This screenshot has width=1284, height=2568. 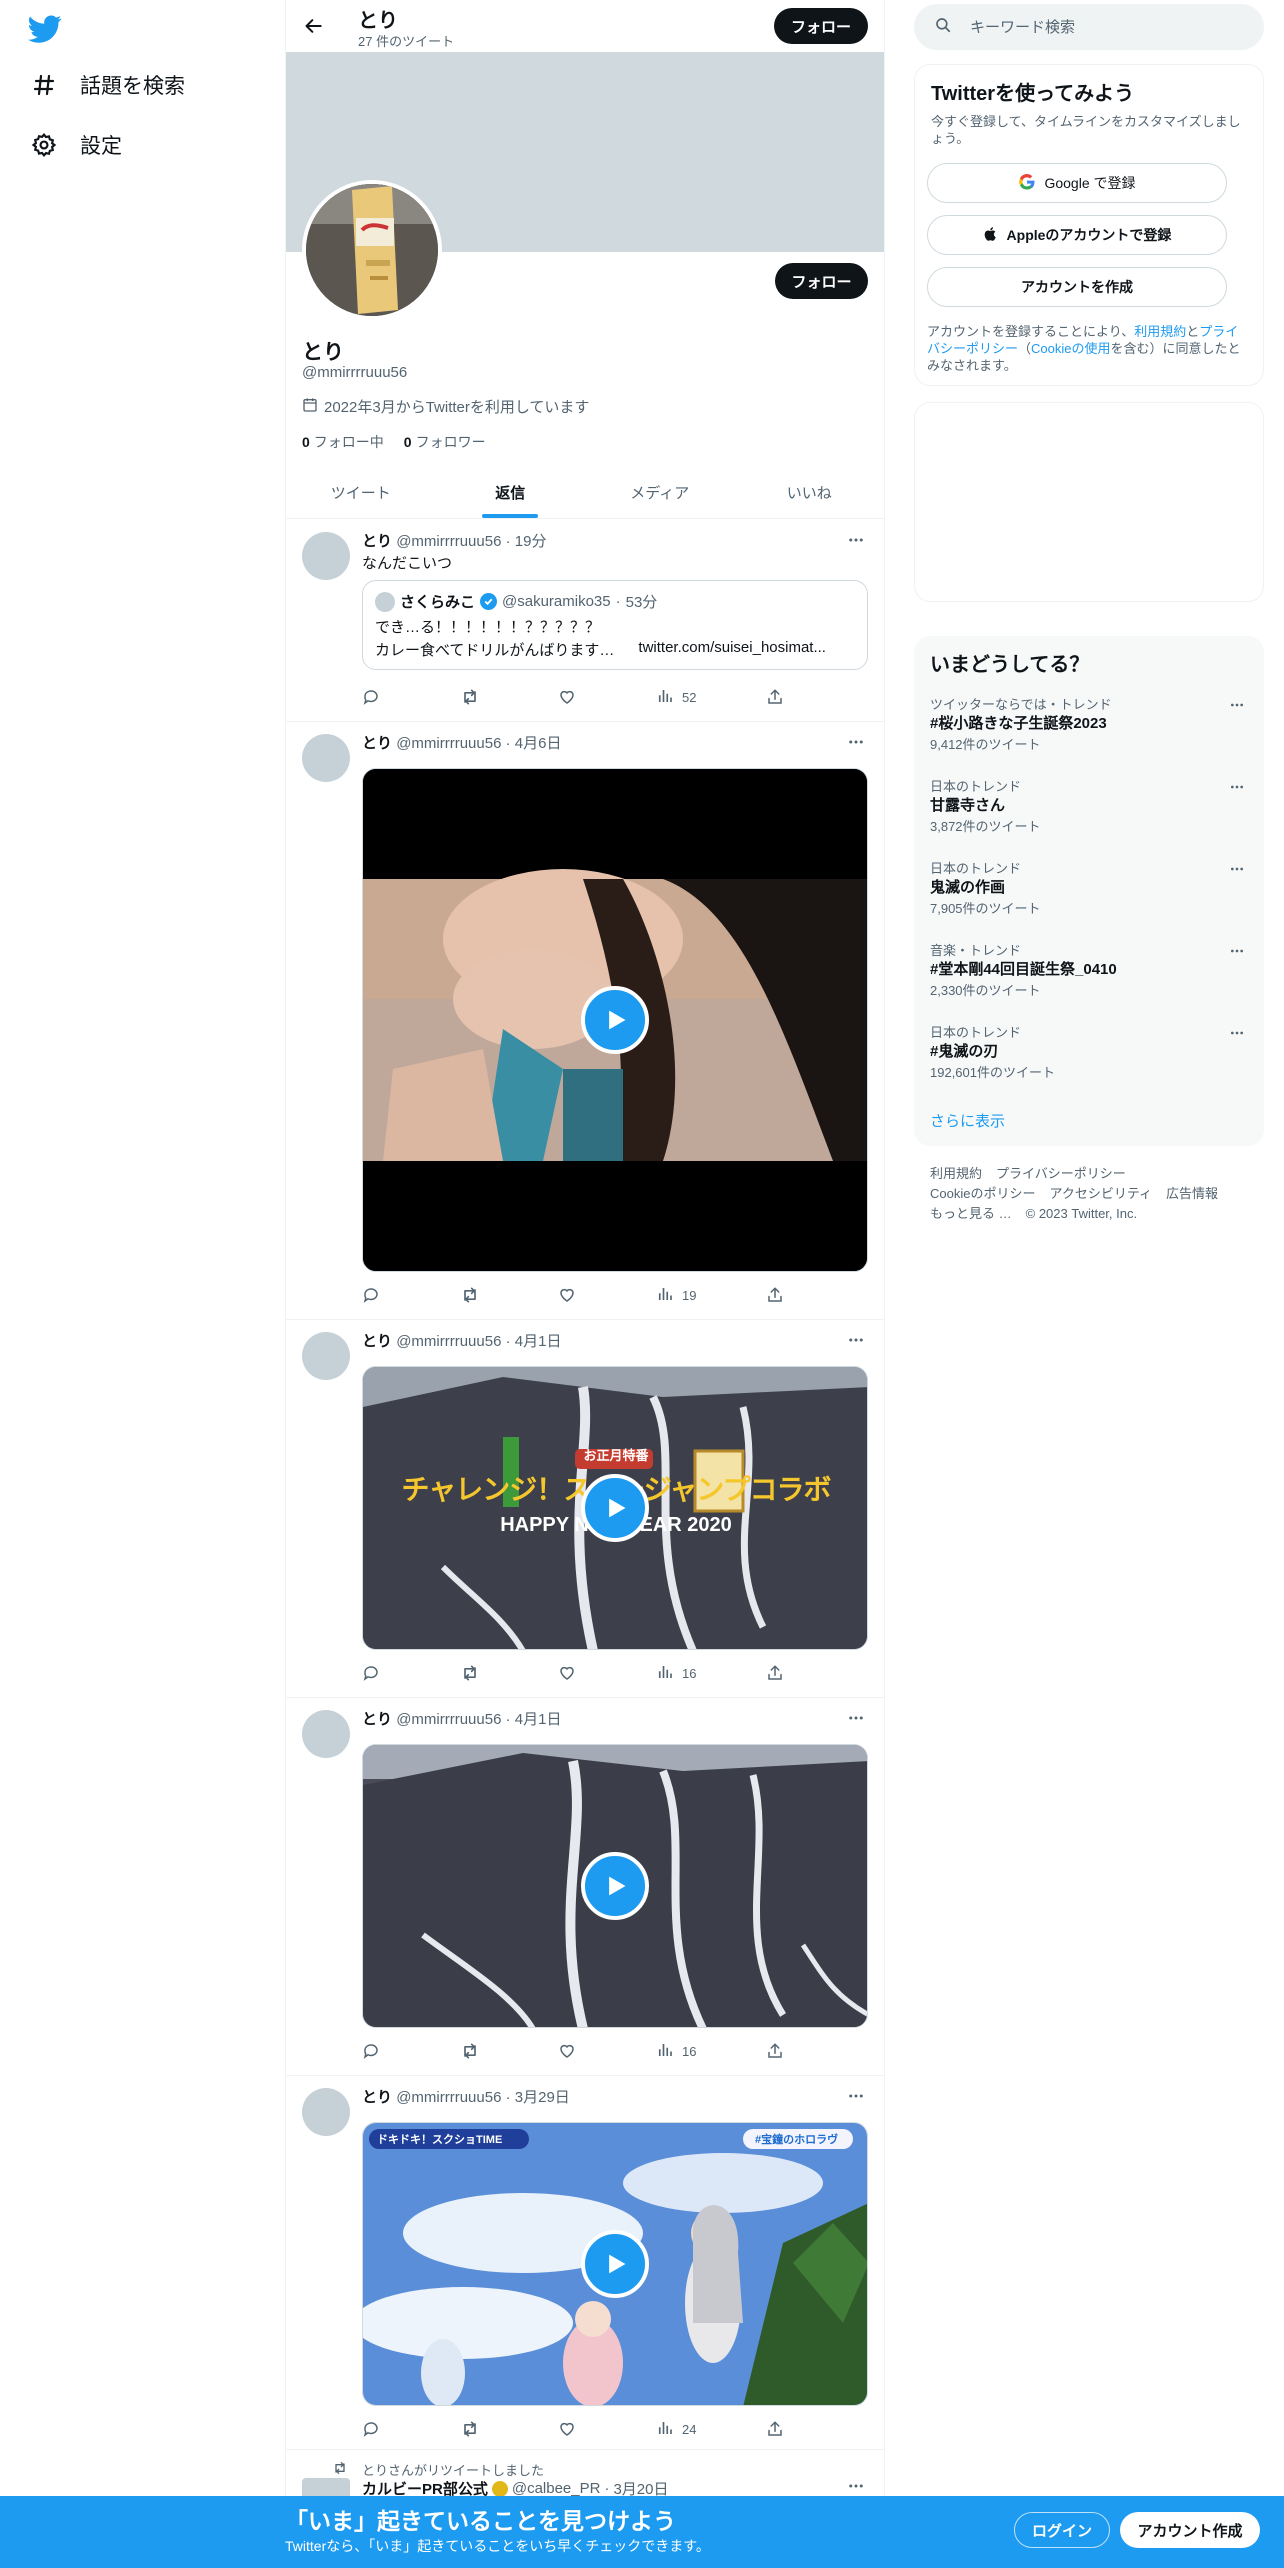 I want to click on footer-link-ads: 広告情報, so click(x=1192, y=1193).